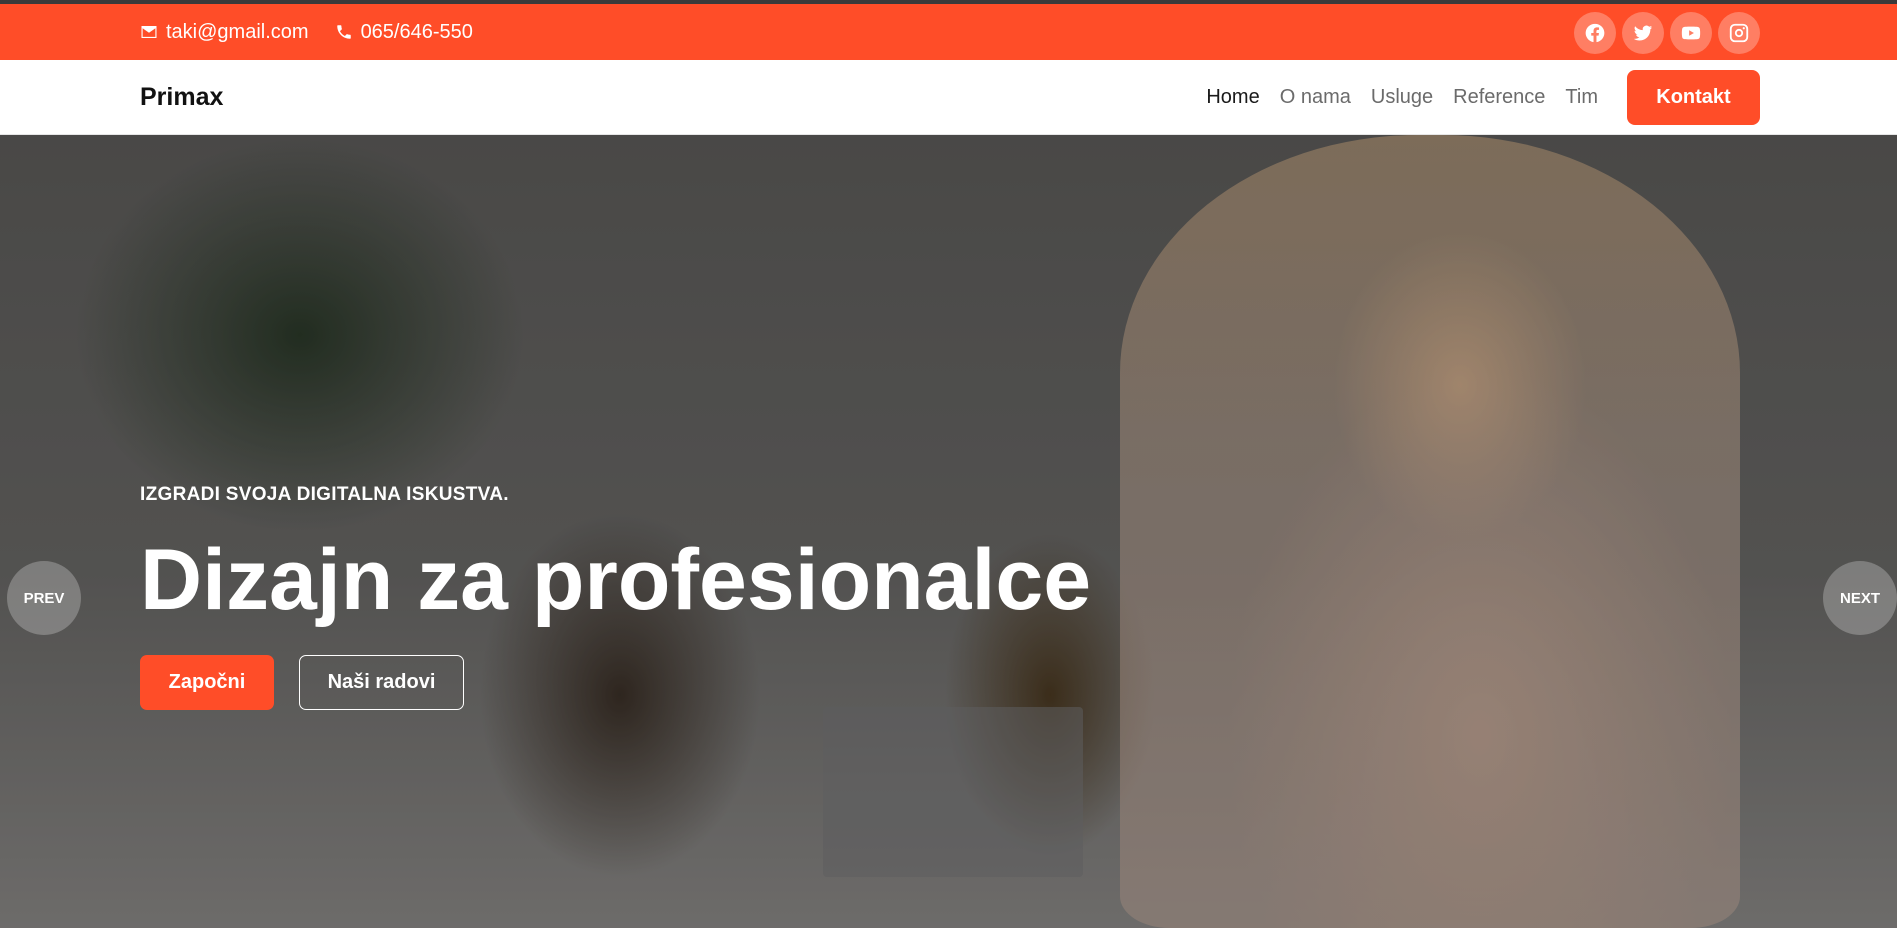 This screenshot has width=1897, height=928. What do you see at coordinates (324, 494) in the screenshot?
I see `hero-eyebrow: IZGRADI SVOJA DIGITALNA ISKUSTVA.` at bounding box center [324, 494].